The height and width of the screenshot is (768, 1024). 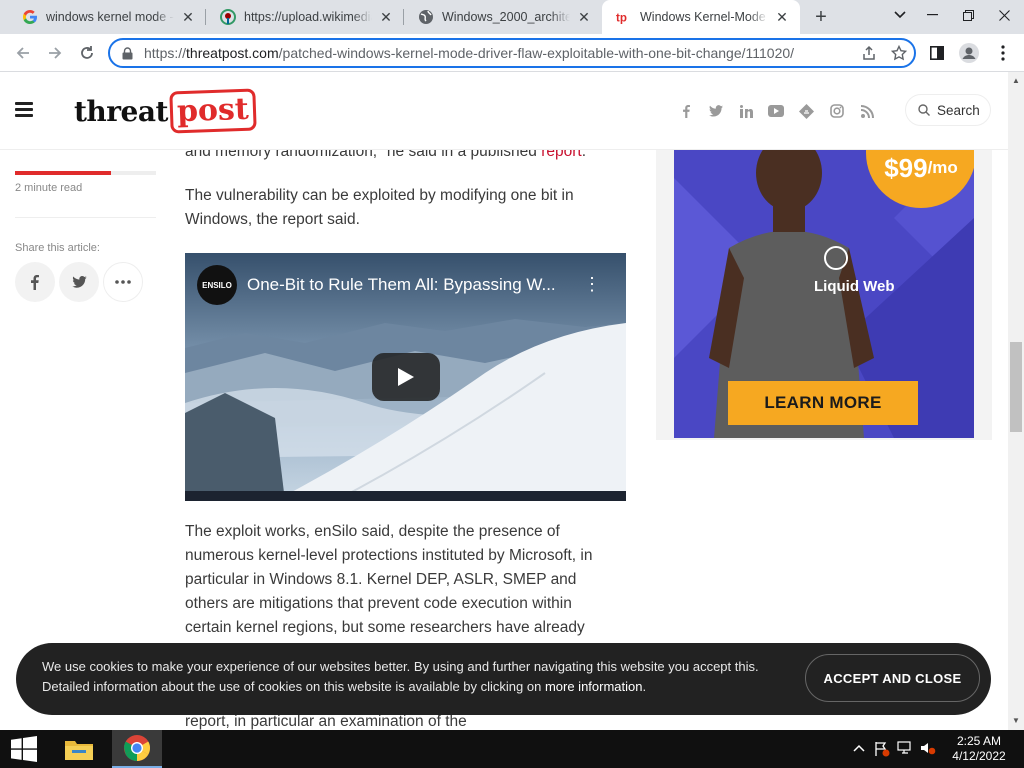 I want to click on ad-brand: Liquid Web, so click(x=854, y=286).